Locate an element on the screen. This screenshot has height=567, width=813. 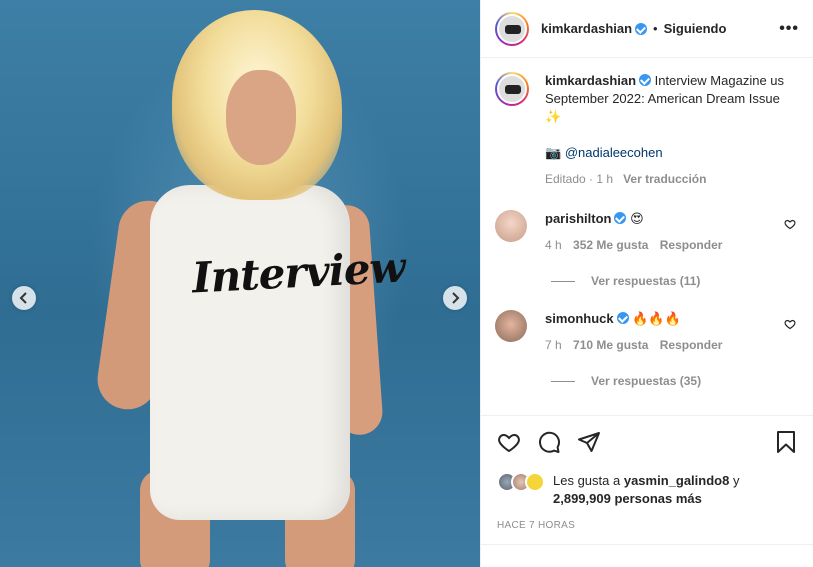
comment-likes-count: 710 Me gusta is located at coordinates (610, 345).